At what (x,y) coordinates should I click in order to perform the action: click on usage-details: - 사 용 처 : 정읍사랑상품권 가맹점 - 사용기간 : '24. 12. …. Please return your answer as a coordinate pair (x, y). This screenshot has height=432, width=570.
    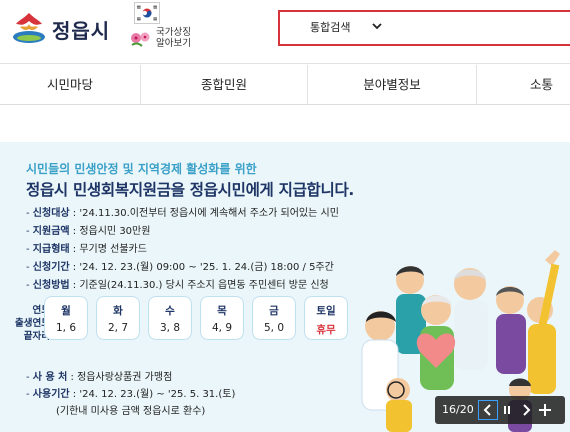
    Looking at the image, I should click on (206, 393).